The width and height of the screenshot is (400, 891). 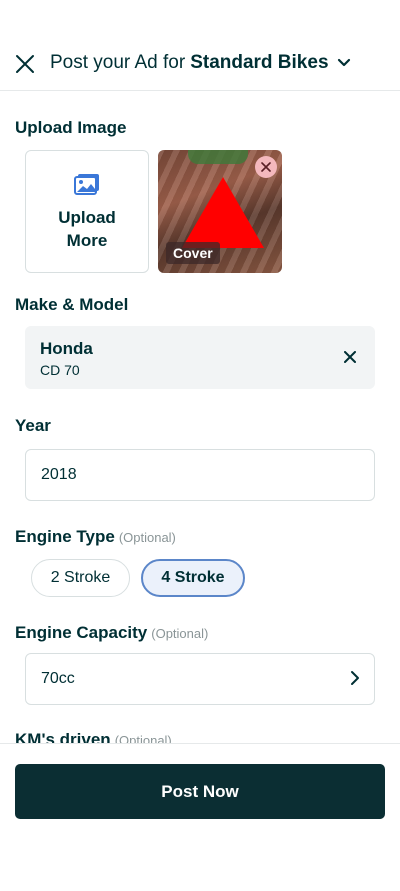 I want to click on remove-image-button, so click(x=266, y=167).